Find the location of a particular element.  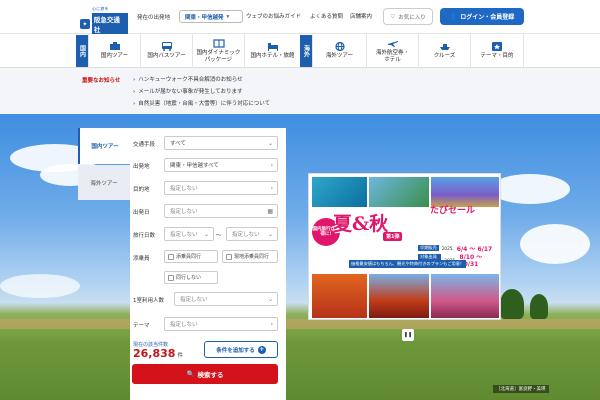

site-logo: 心に旅を ✦ 阪急交通社 Hankyu Travel is located at coordinates (104, 23).